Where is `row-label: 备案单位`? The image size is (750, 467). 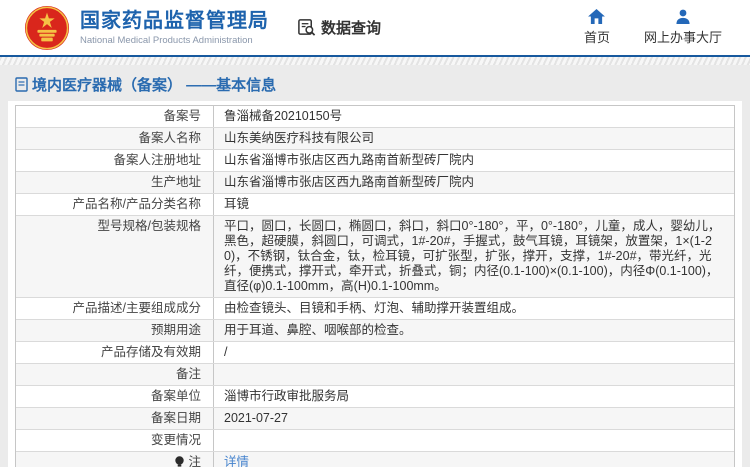 row-label: 备案单位 is located at coordinates (115, 396).